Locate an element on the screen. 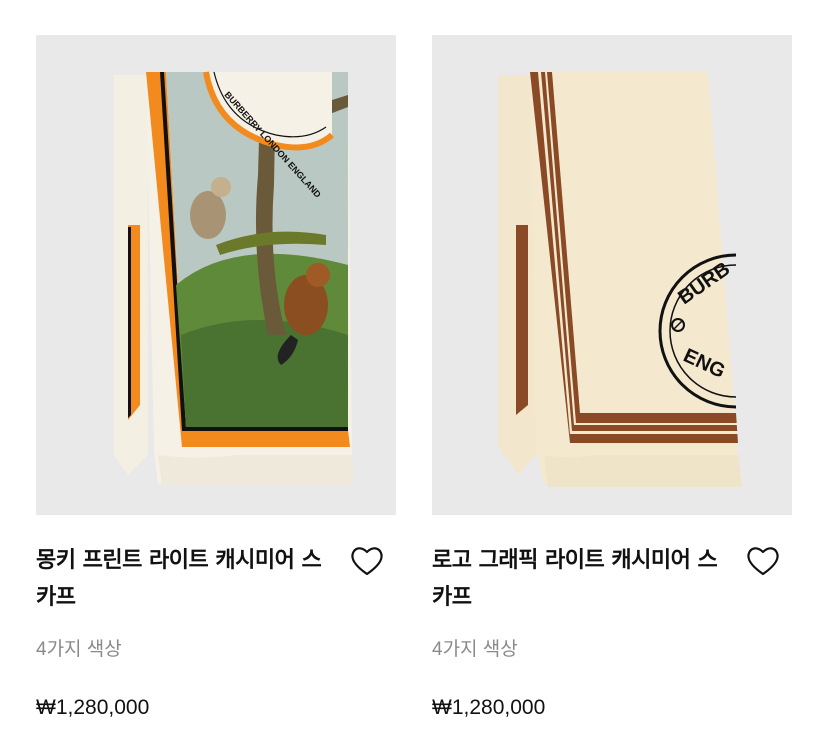 The image size is (828, 752). product-title-row: 로고 그래픽 라이트 캐시미어 스카프 is located at coordinates (612, 579).